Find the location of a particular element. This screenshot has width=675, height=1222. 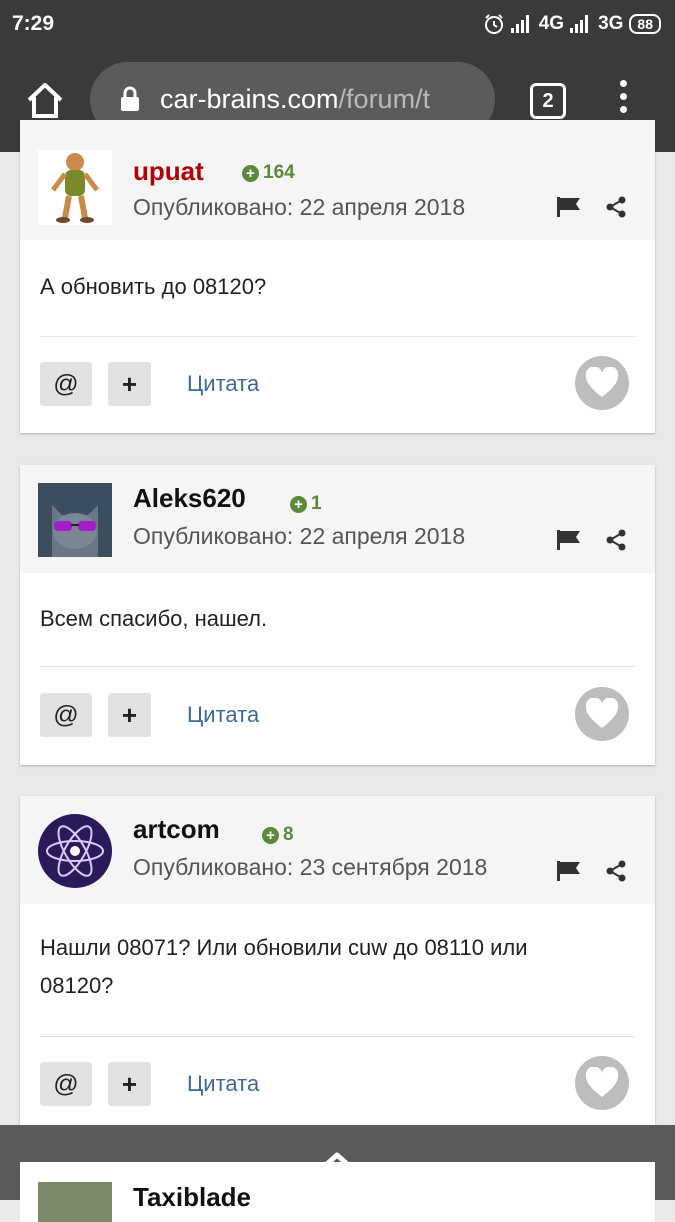

status-bar: 7:29 4G 3G 88 is located at coordinates (337, 25).